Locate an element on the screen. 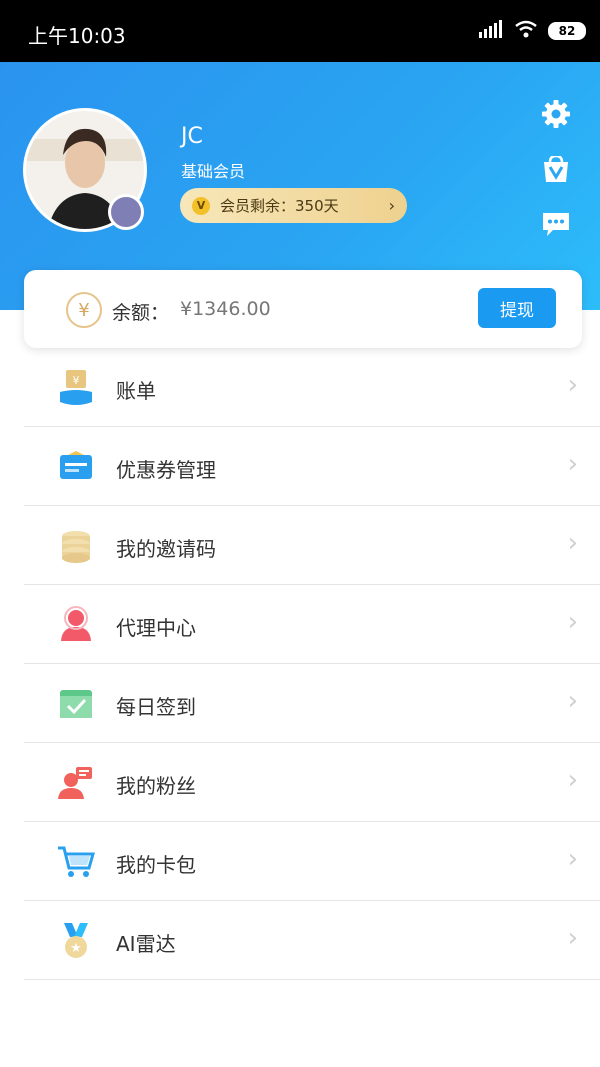 The height and width of the screenshot is (1067, 600). menu-item-label: 账单 is located at coordinates (136, 391).